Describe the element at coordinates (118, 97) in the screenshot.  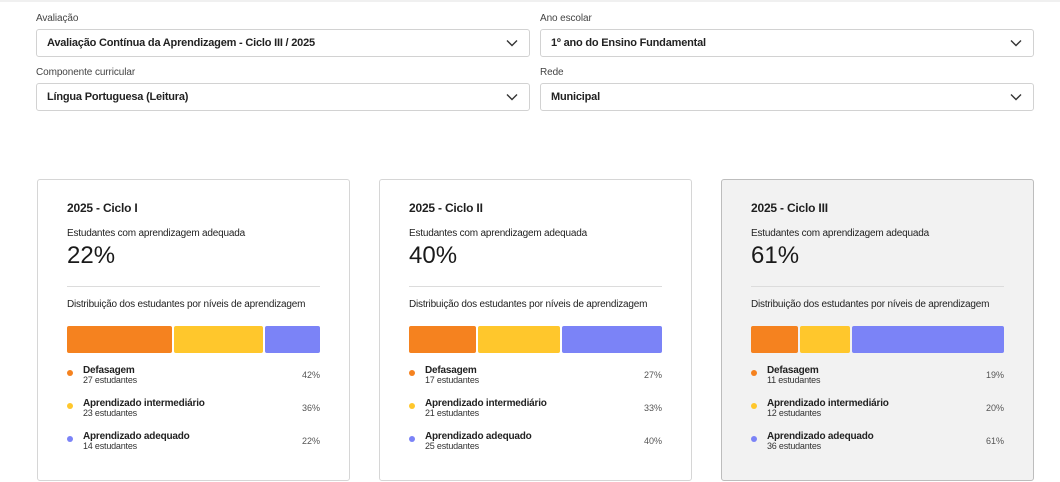
I see `componente-select-value: Língua Portuguesa (Leitura)` at that location.